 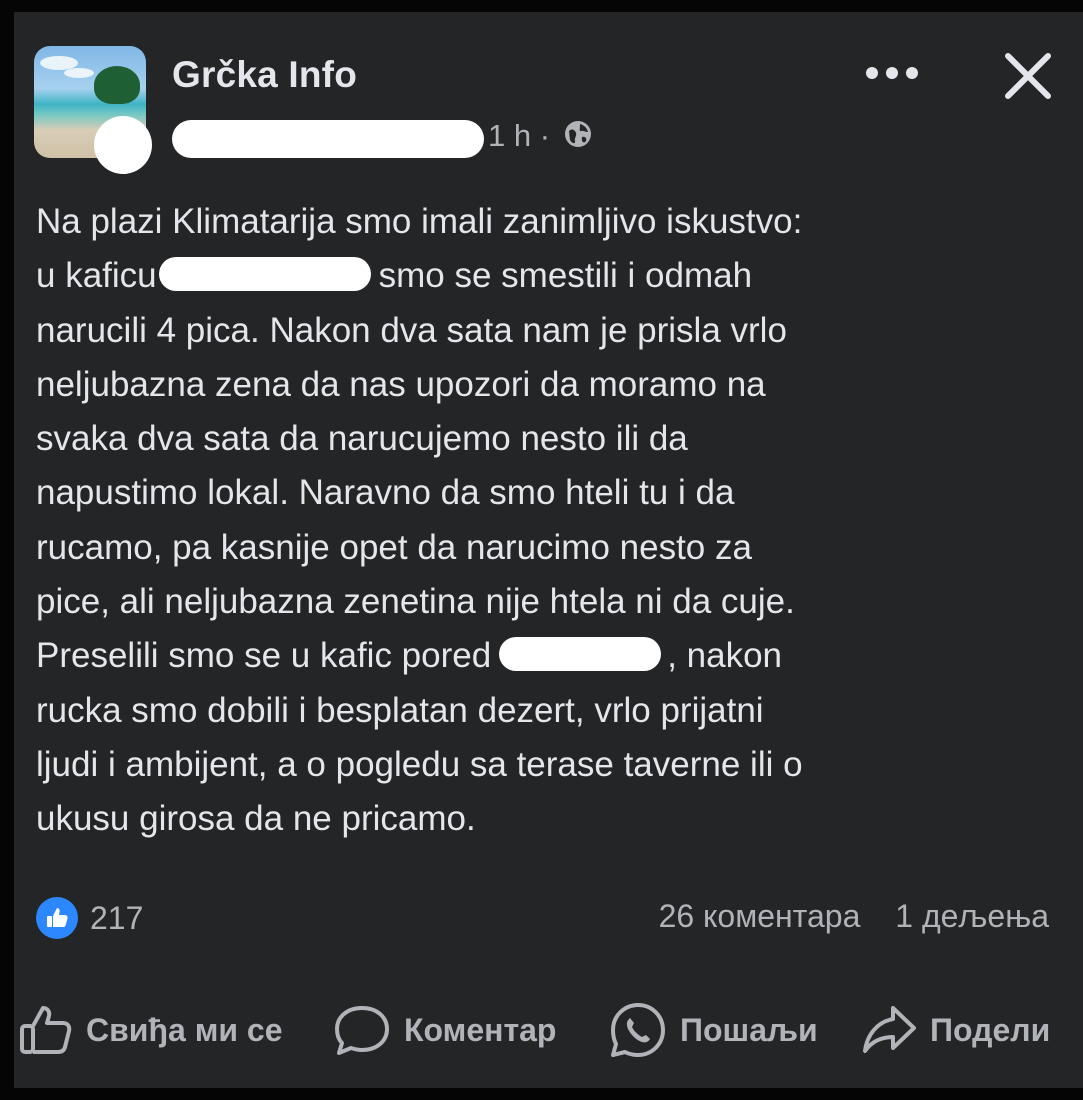 I want to click on like-icon, so click(x=46, y=1030).